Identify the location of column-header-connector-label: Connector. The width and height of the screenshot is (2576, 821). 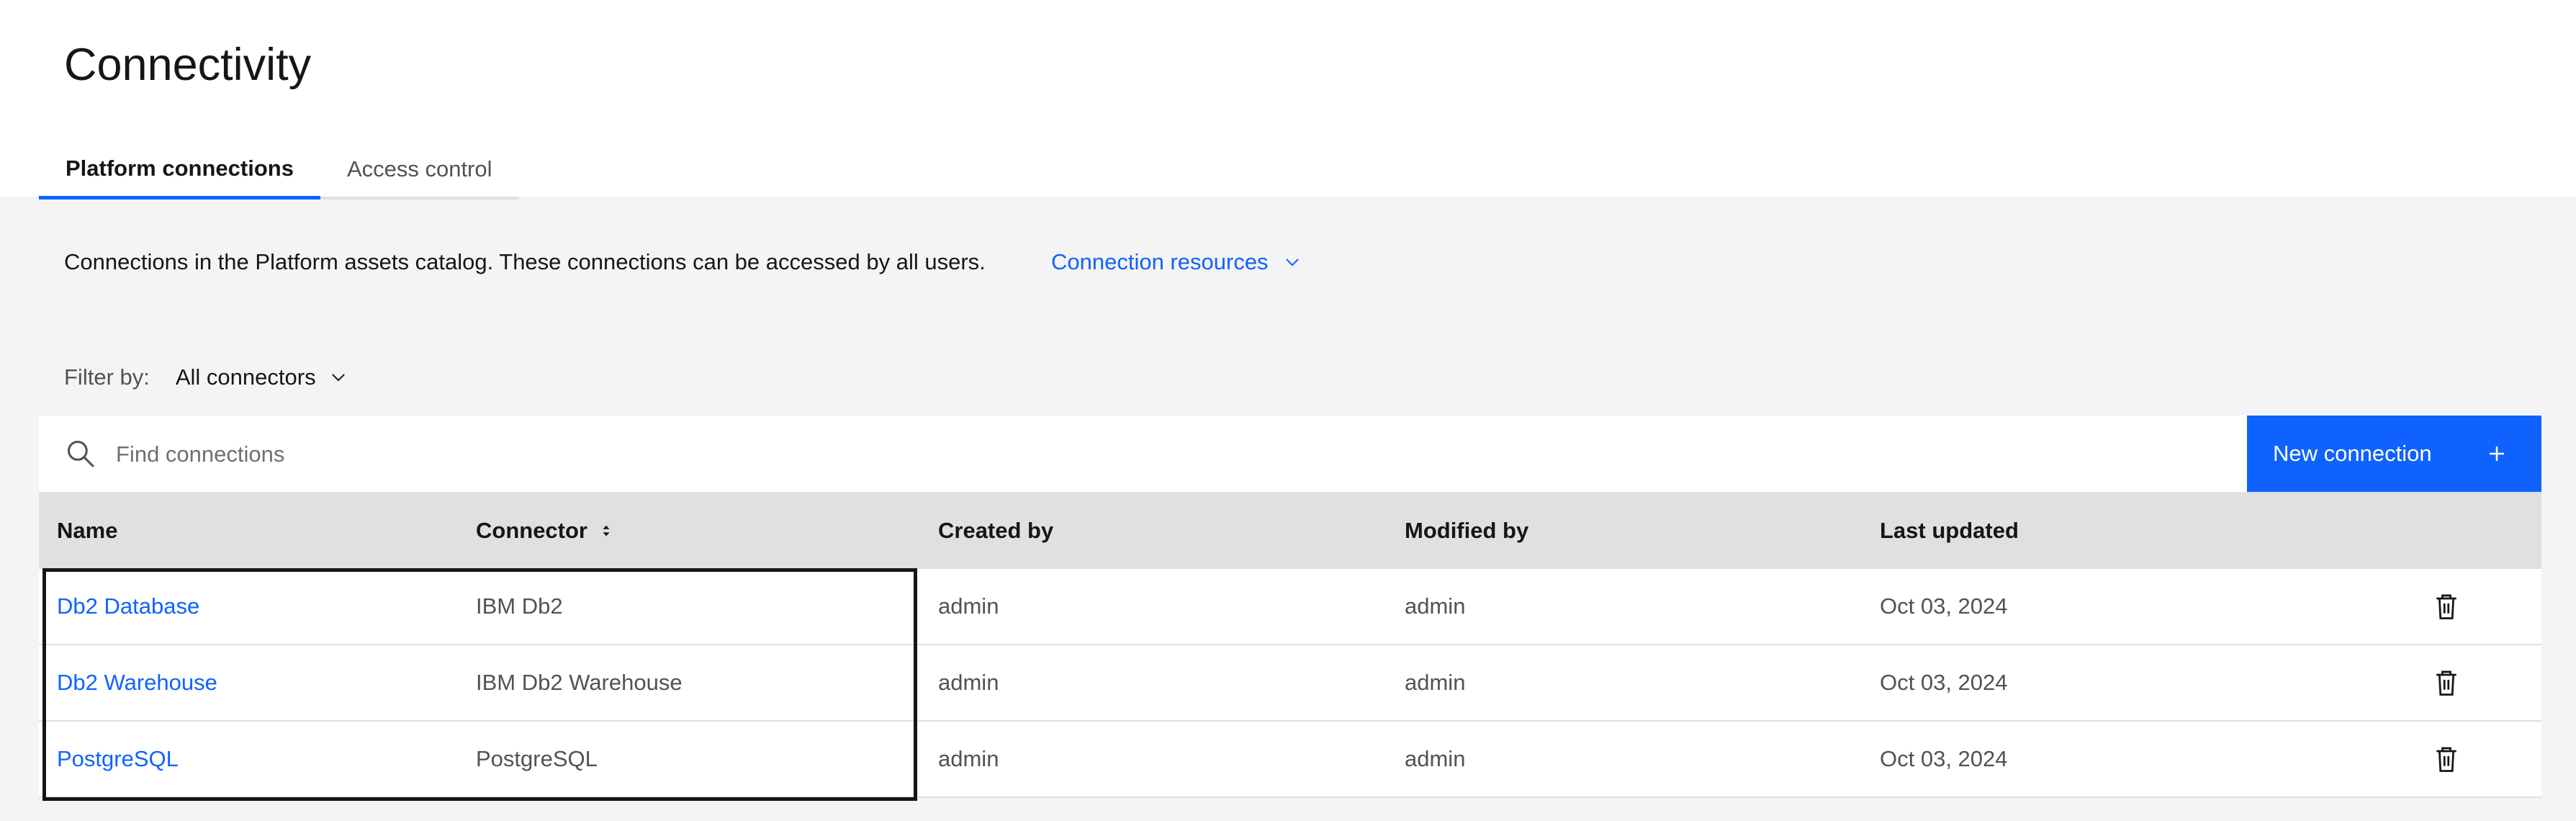
(531, 530).